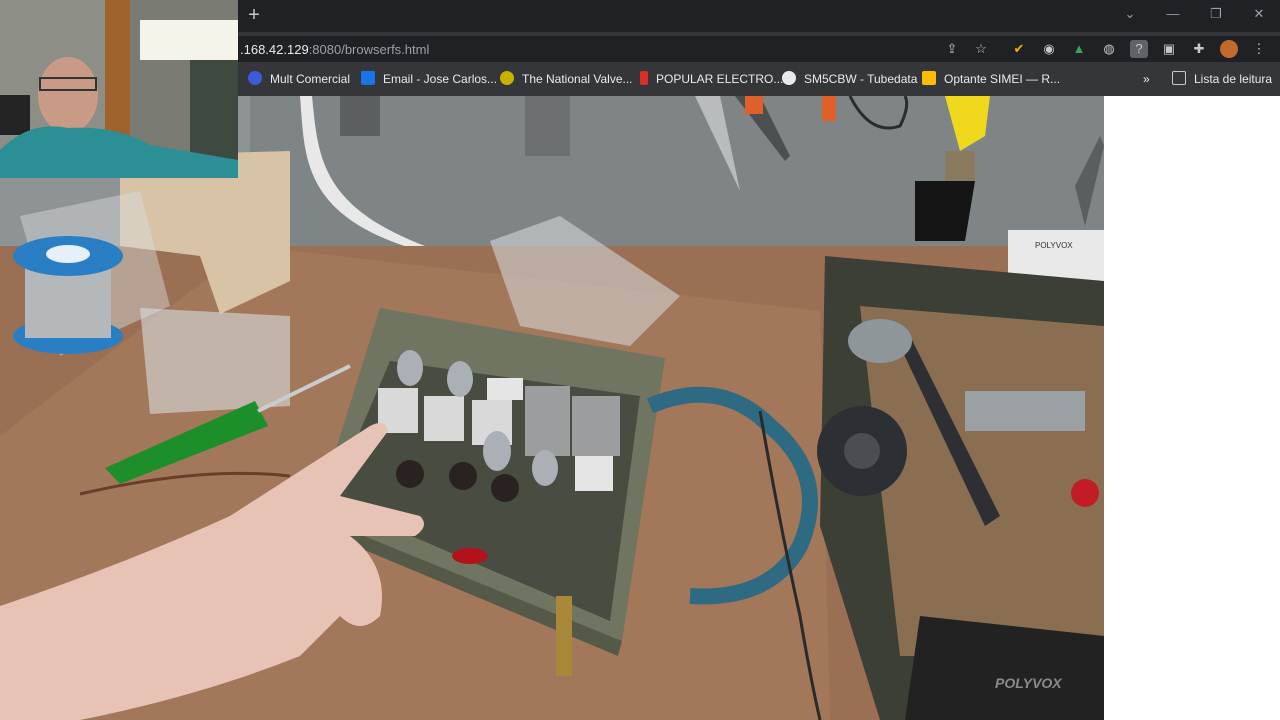 This screenshot has height=720, width=1280. What do you see at coordinates (310, 79) in the screenshot?
I see `bookmark-label: Mult Comercial` at bounding box center [310, 79].